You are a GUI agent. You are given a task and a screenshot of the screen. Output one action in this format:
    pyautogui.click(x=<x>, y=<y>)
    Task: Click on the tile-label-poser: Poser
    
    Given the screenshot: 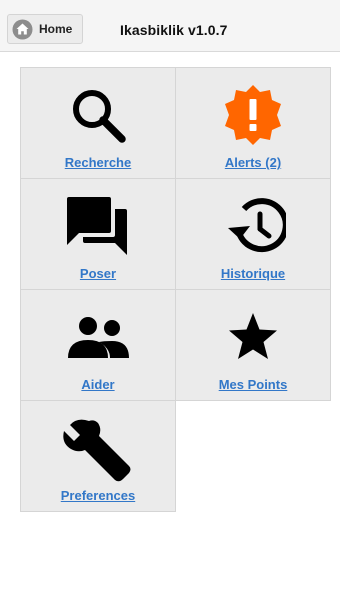 What is the action you would take?
    pyautogui.click(x=98, y=273)
    